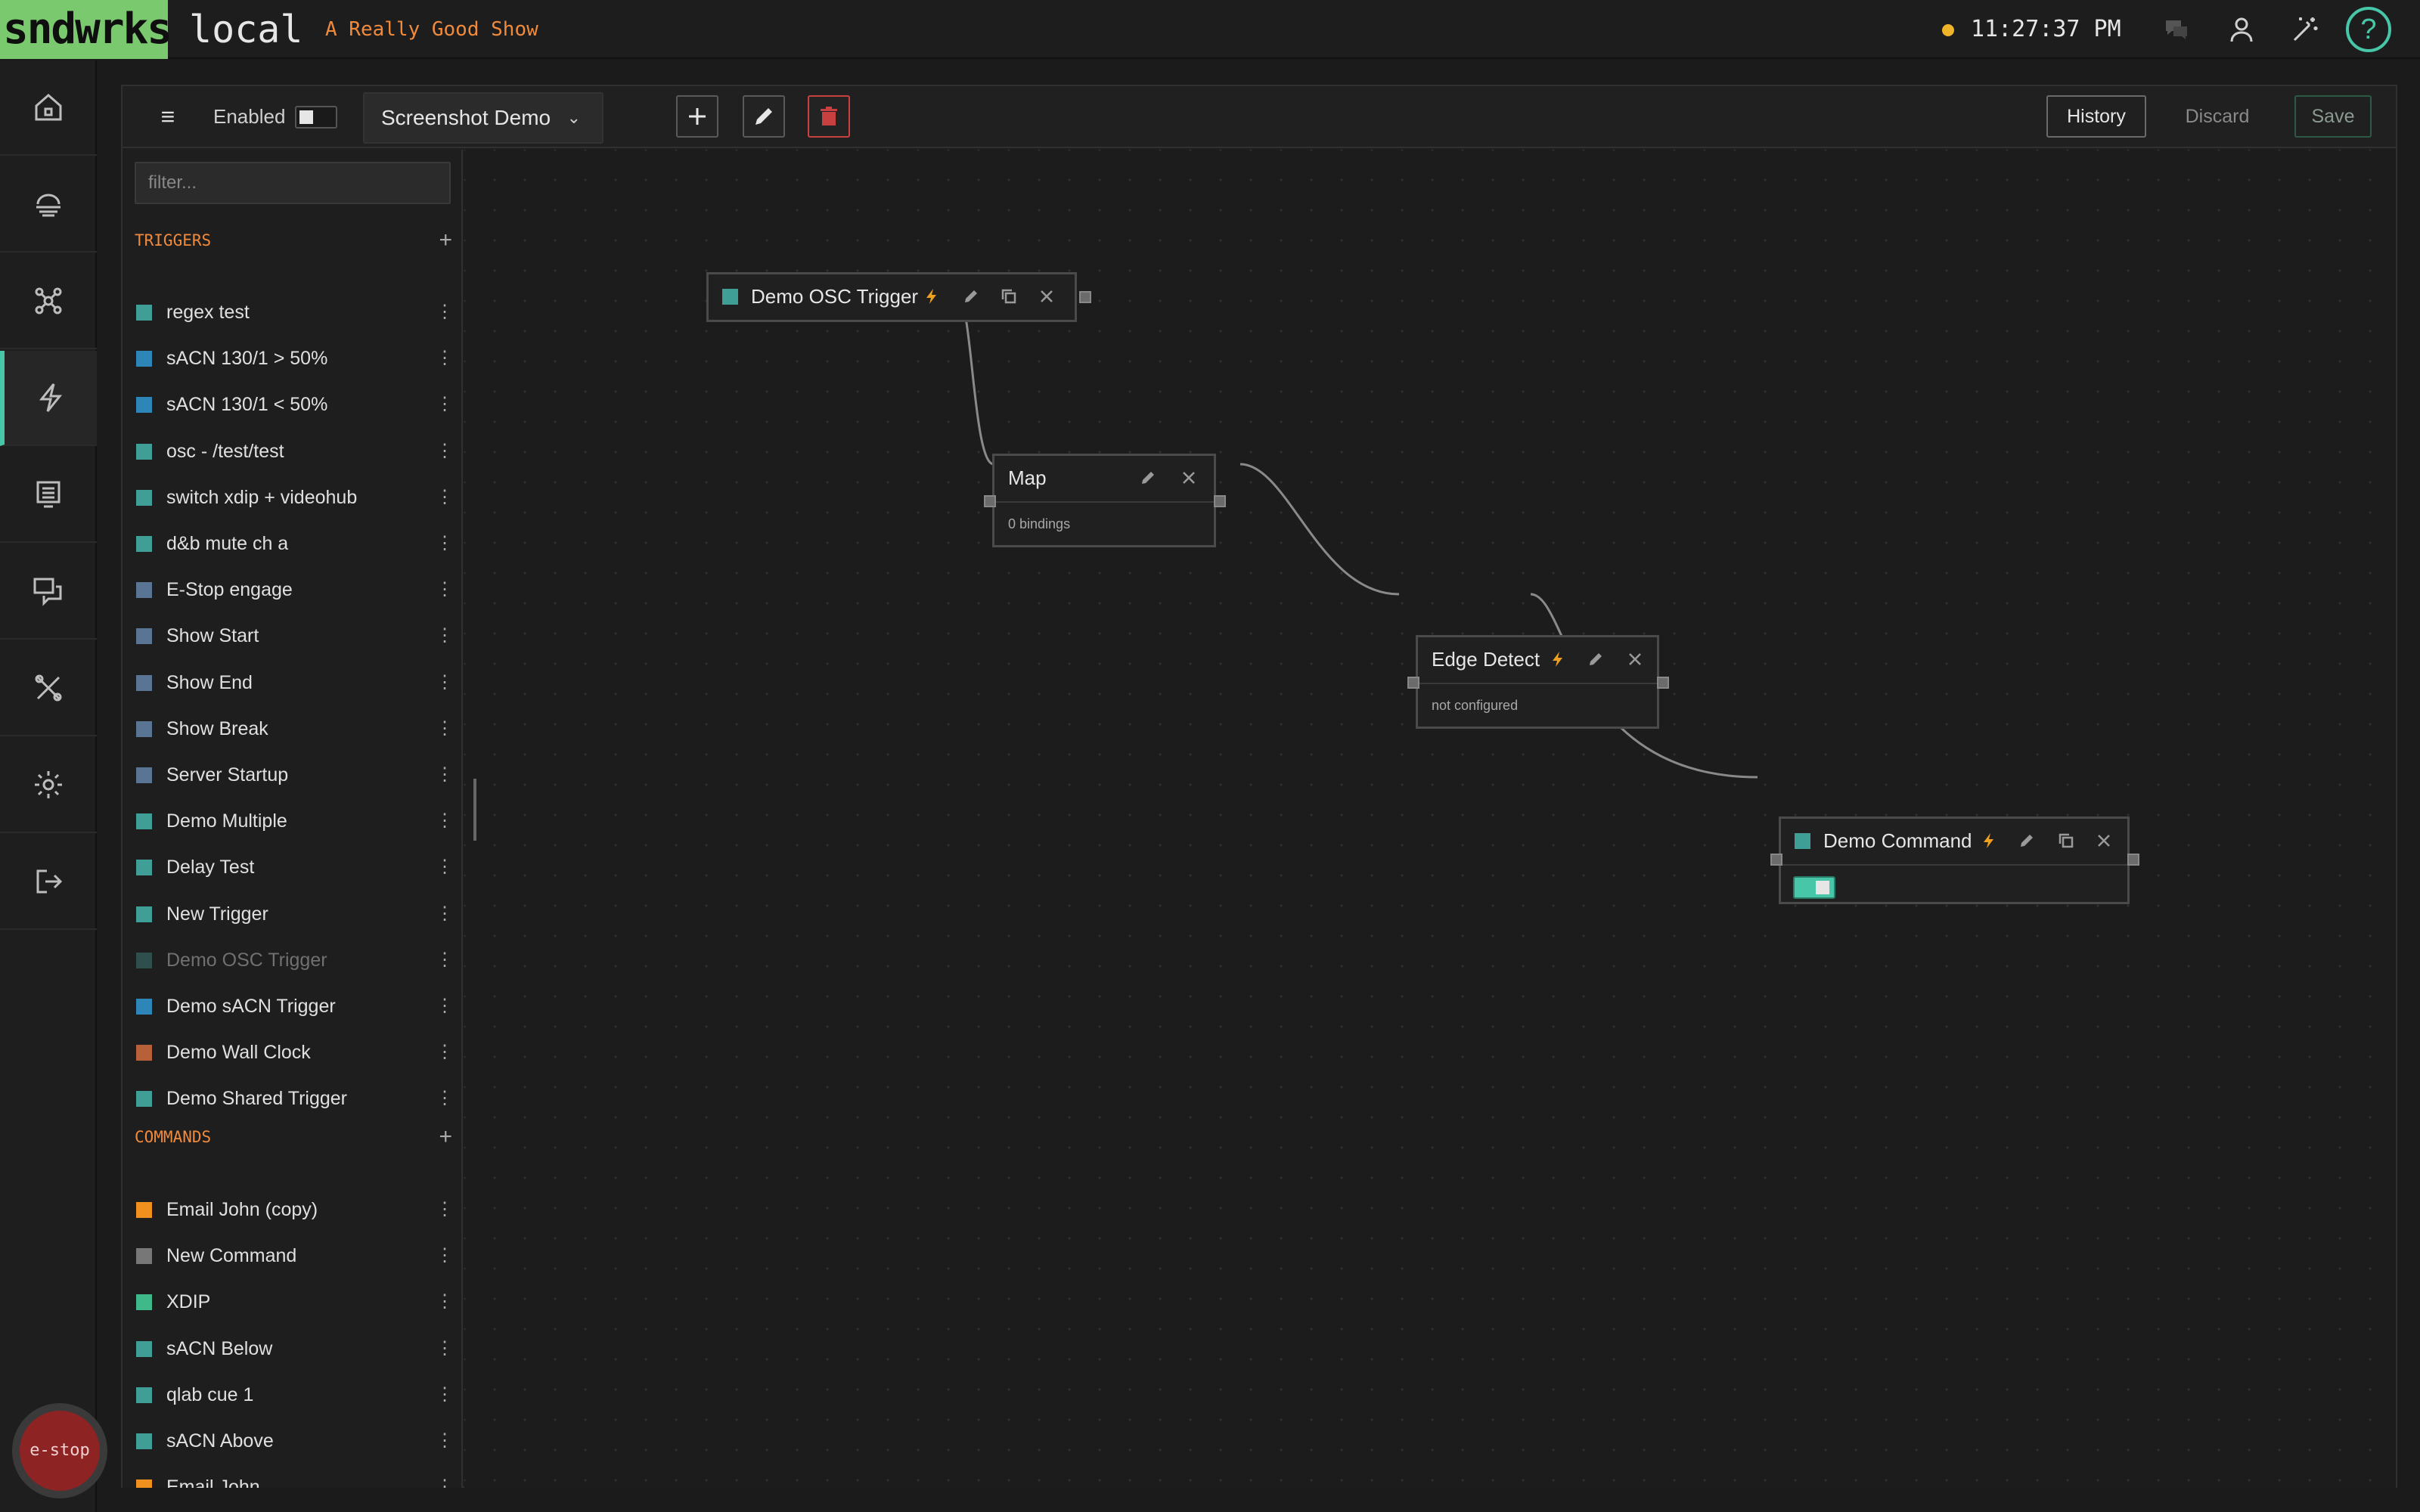 The image size is (2420, 1512). Describe the element at coordinates (292, 1052) in the screenshot. I see `trigger-item: Demo Wall Clock ⋮` at that location.